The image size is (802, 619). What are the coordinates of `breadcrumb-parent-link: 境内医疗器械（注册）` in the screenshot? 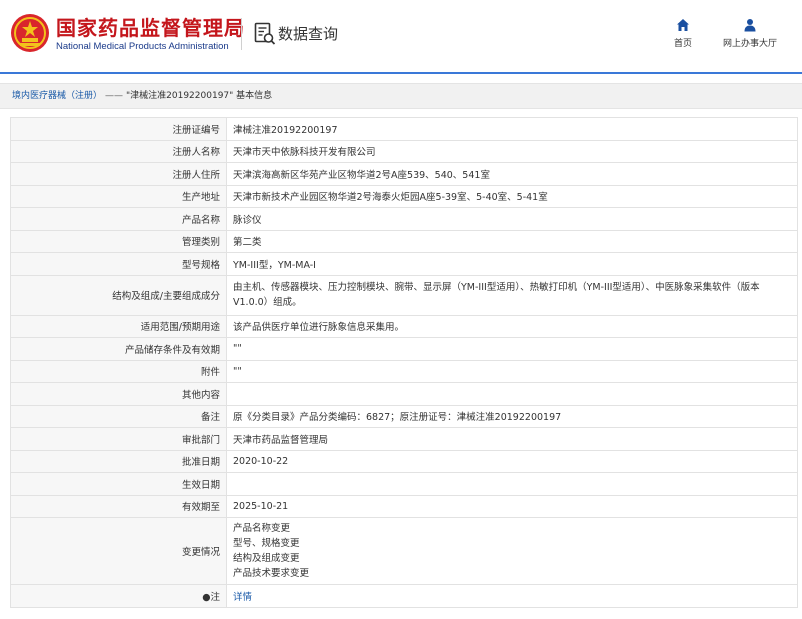 It's located at (57, 96).